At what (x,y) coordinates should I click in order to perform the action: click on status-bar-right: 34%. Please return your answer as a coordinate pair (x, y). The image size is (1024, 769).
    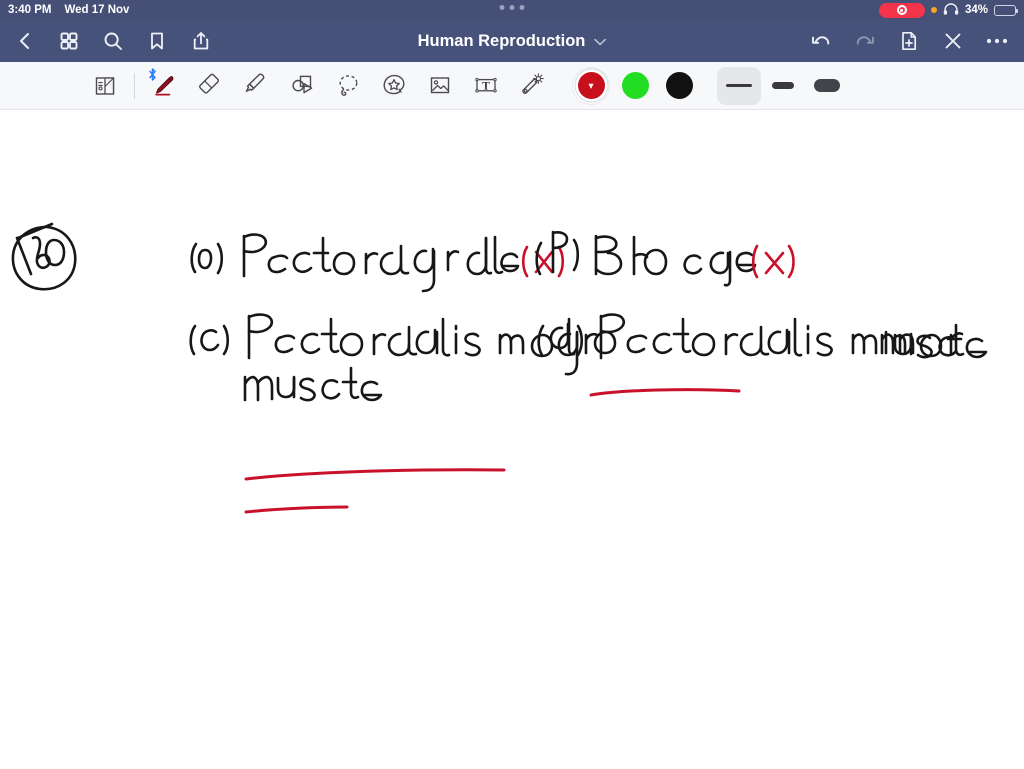
    Looking at the image, I should click on (948, 10).